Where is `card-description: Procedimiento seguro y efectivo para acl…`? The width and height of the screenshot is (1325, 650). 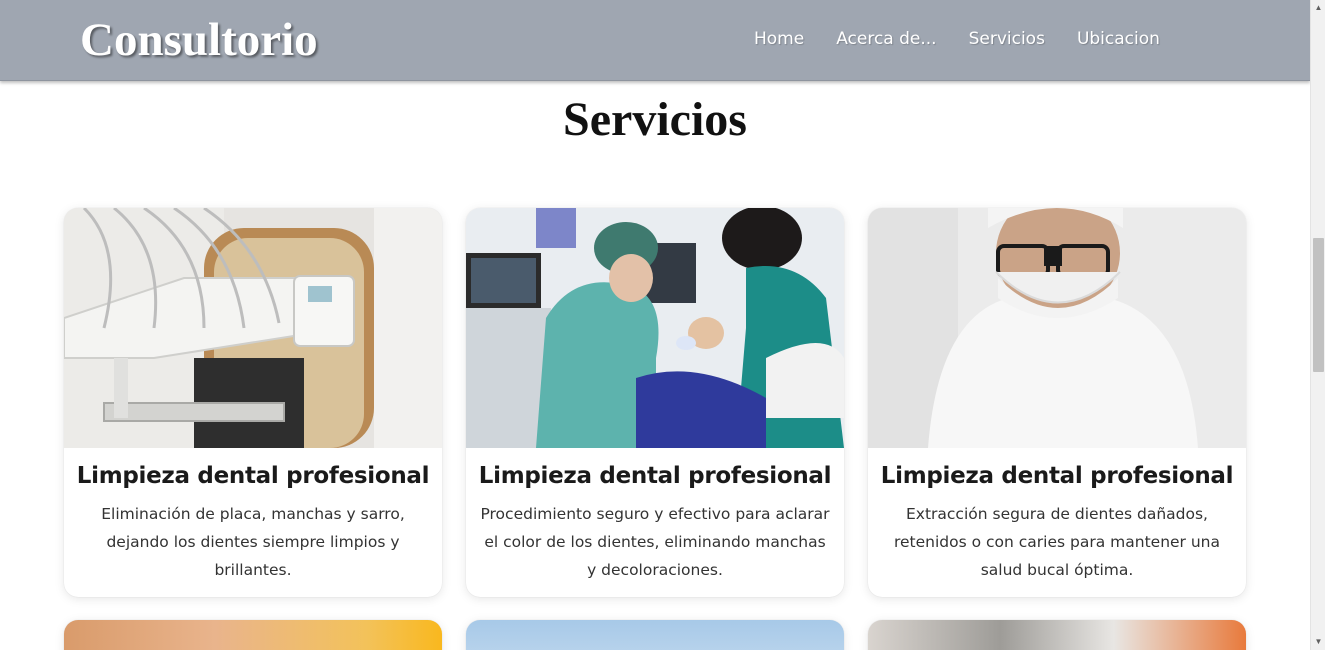 card-description: Procedimiento seguro y efectivo para acl… is located at coordinates (655, 542).